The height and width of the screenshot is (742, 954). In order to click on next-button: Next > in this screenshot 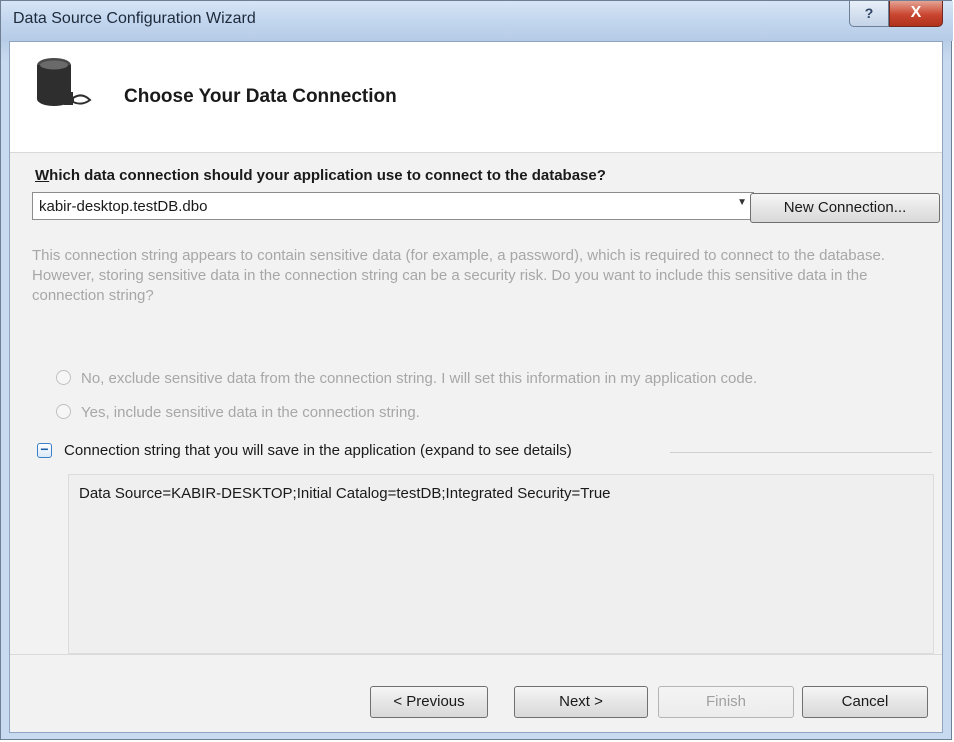, I will do `click(581, 702)`.